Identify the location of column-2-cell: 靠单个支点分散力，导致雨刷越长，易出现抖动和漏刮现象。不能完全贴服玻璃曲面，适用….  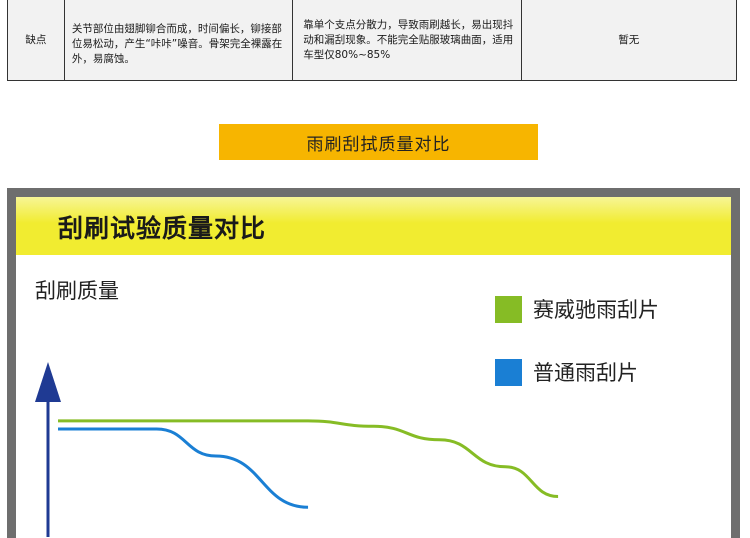
(407, 40).